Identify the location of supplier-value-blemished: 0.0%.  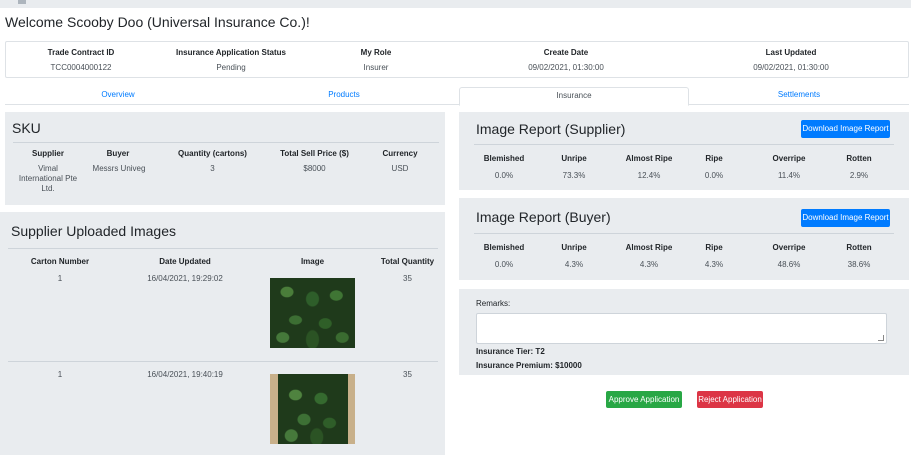
(504, 175).